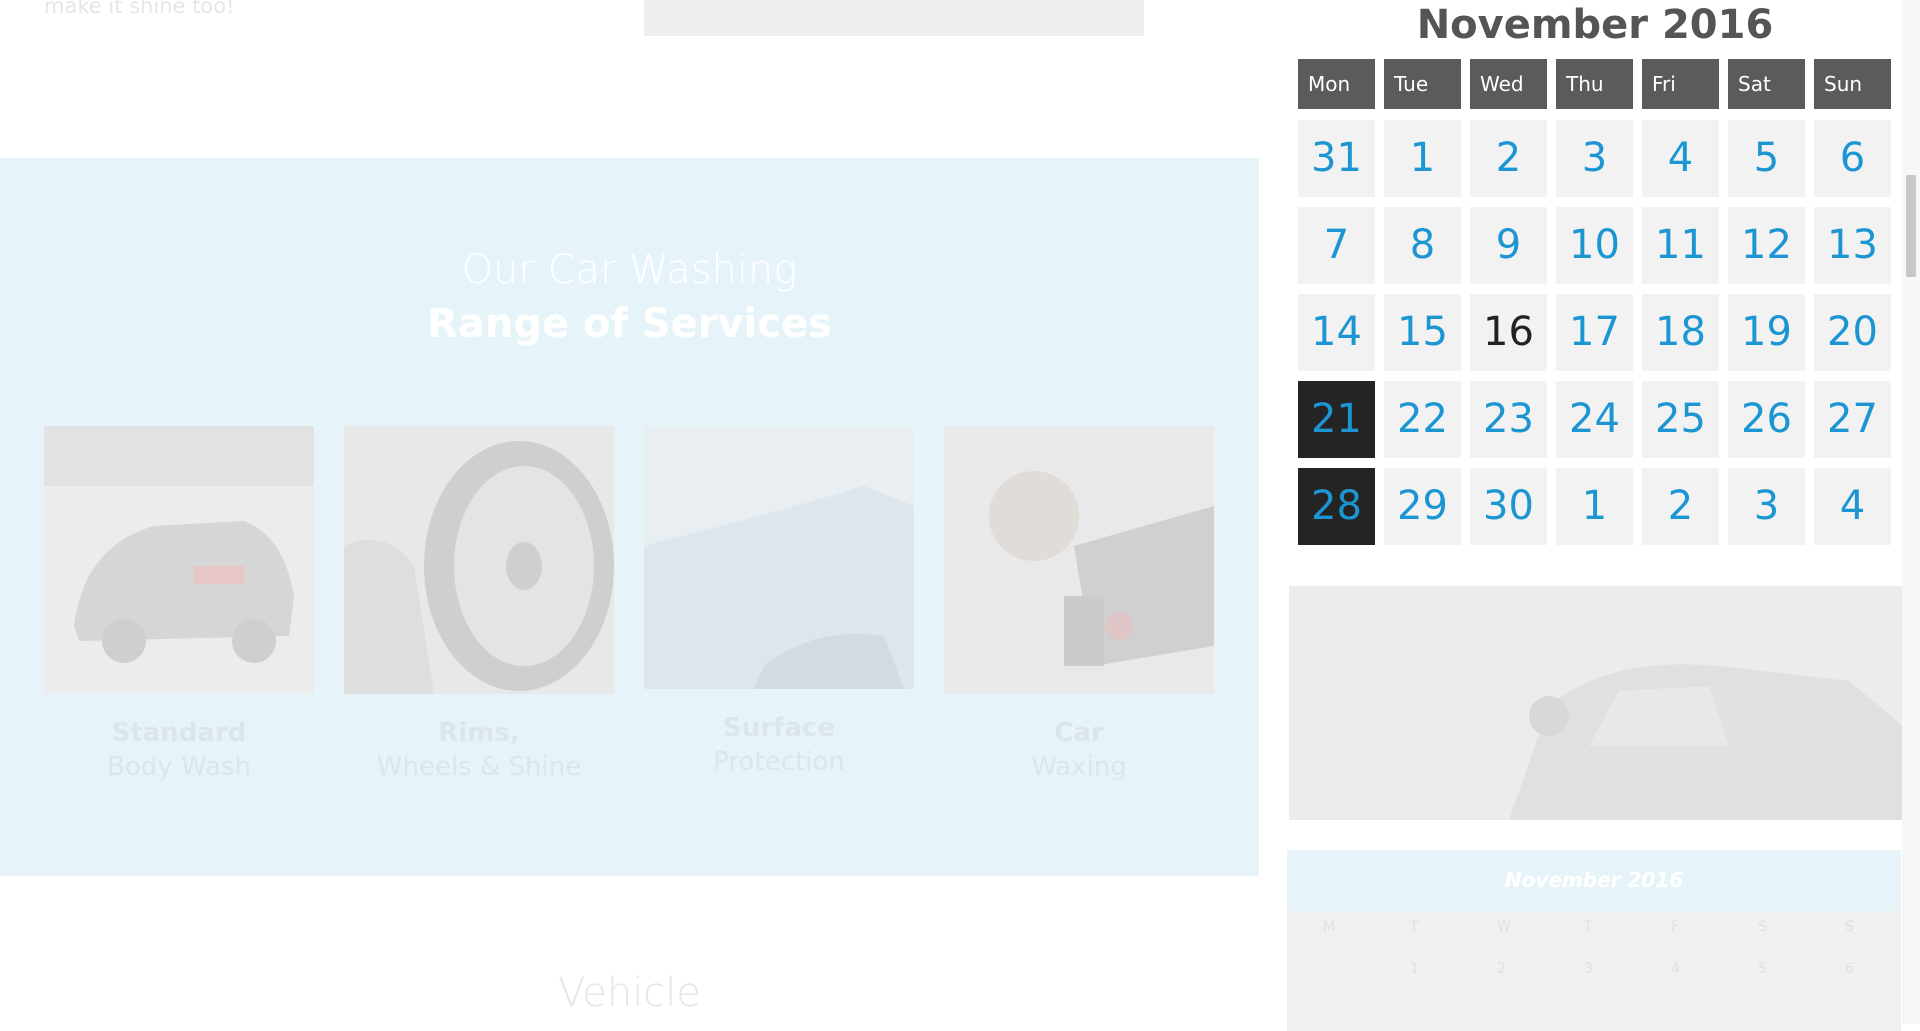 The height and width of the screenshot is (1031, 1920). What do you see at coordinates (1849, 969) in the screenshot?
I see `mini-day: 6` at bounding box center [1849, 969].